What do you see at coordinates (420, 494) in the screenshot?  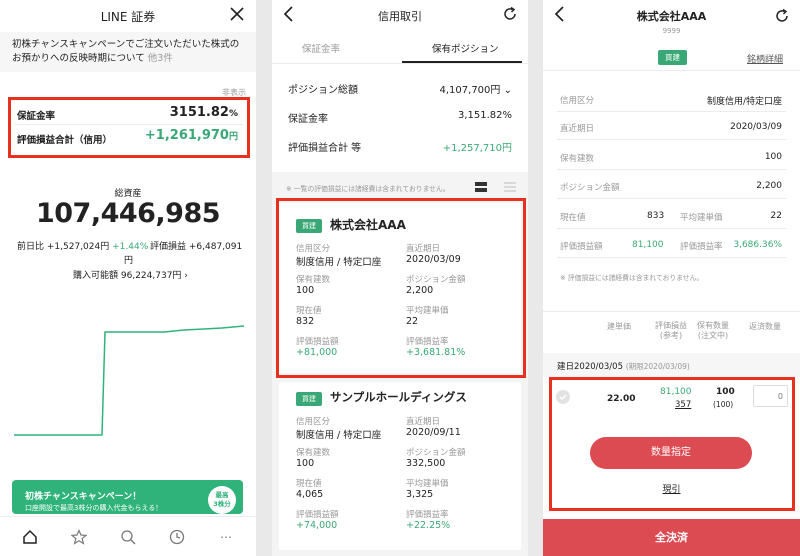 I see `field-value: 3,325` at bounding box center [420, 494].